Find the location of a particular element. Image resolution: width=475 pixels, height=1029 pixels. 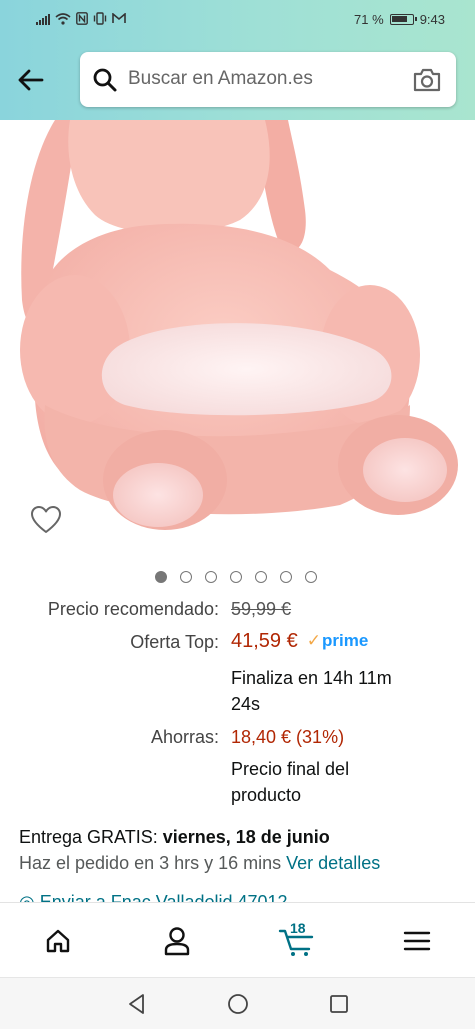

vibrate-icon is located at coordinates (100, 18).